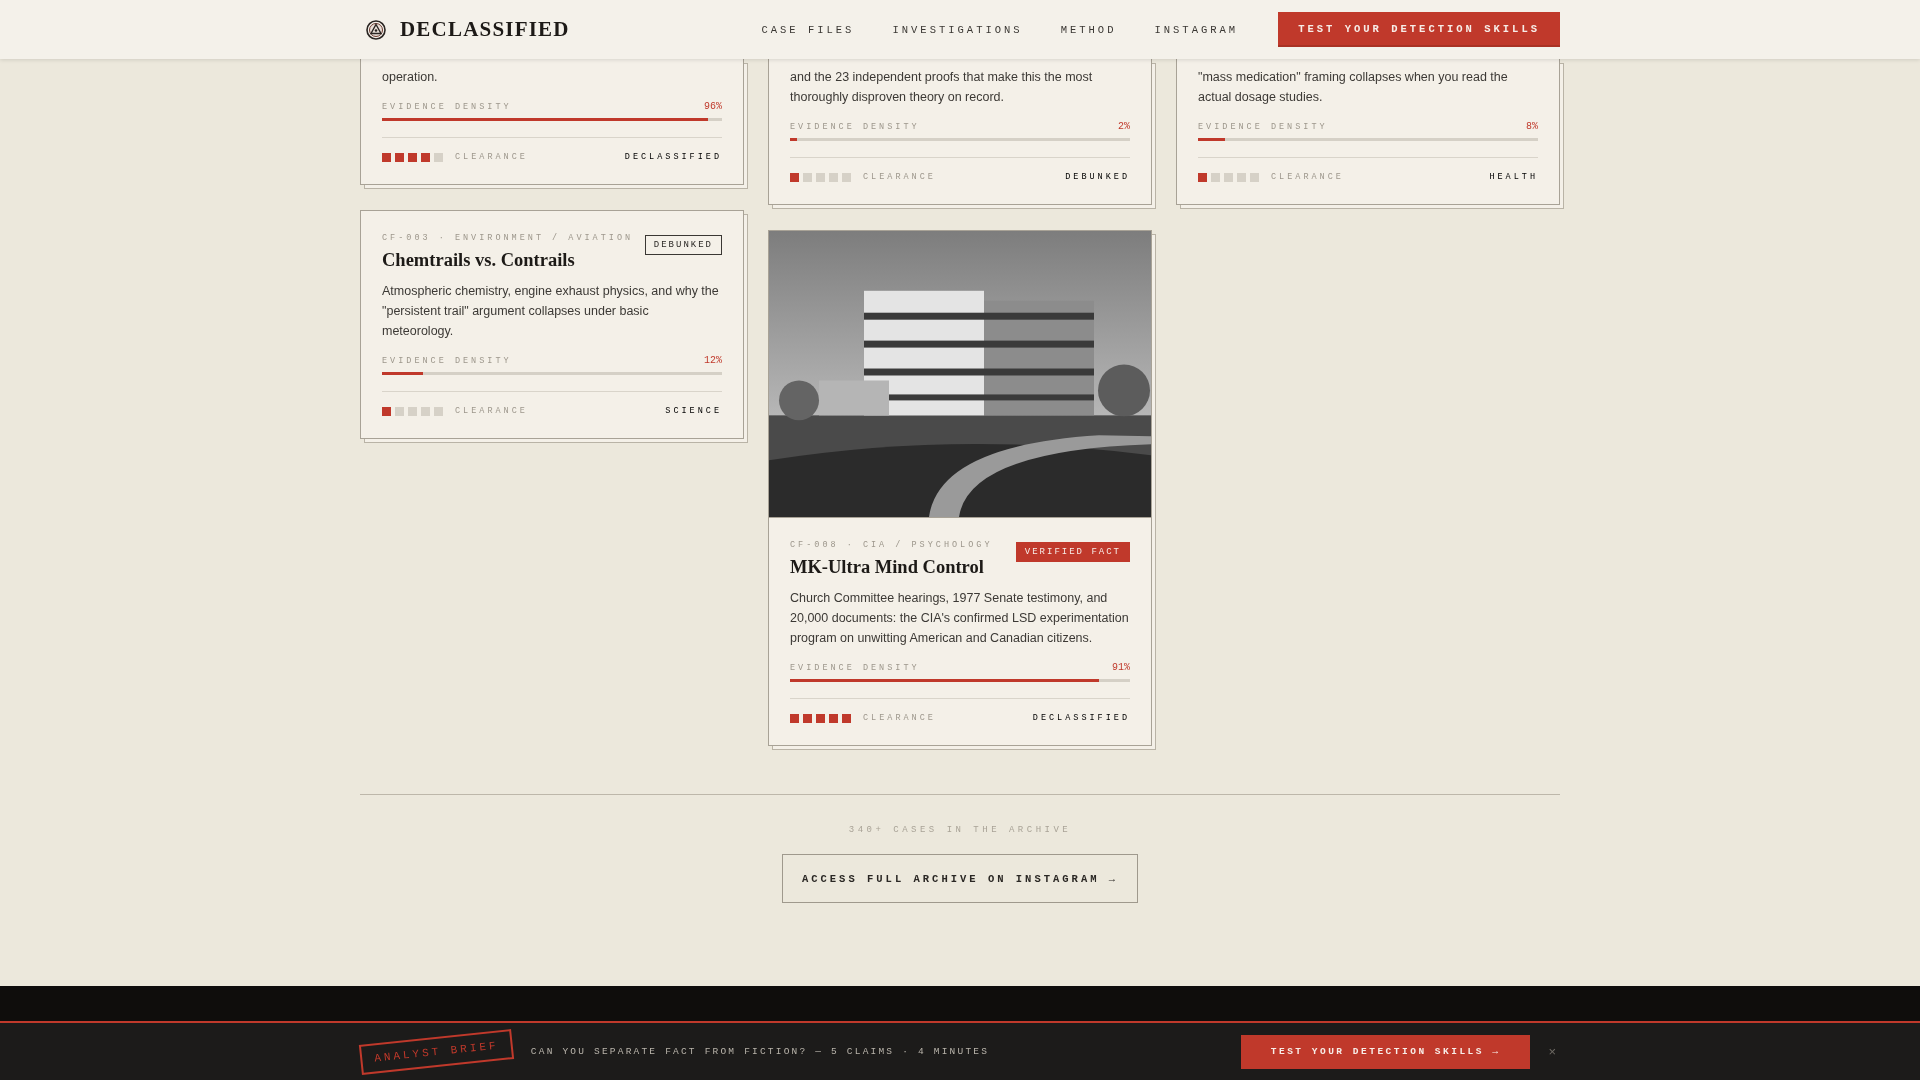  What do you see at coordinates (760, 1051) in the screenshot?
I see `brief-message: CAN YOU SEPARATE FACT FROM FICTION? — 5 CLAIMS · 4 MINUTES` at bounding box center [760, 1051].